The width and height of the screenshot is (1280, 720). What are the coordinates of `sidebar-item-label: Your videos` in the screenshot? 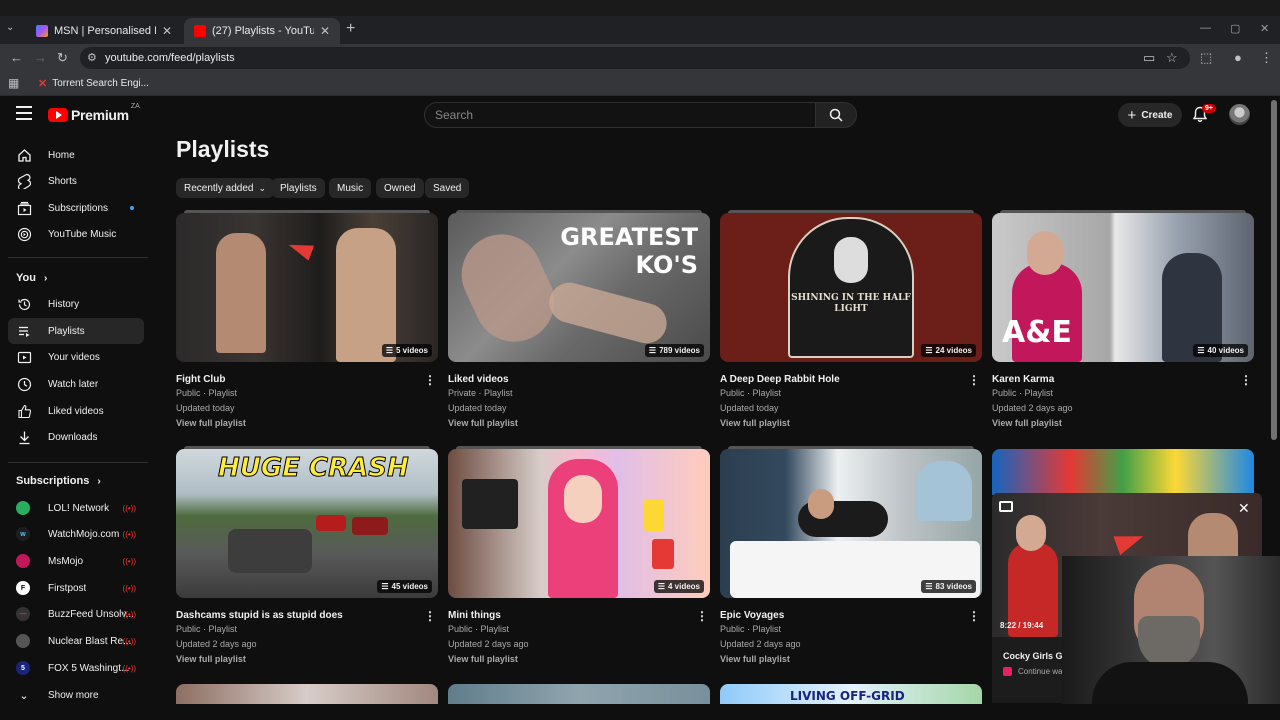 It's located at (74, 357).